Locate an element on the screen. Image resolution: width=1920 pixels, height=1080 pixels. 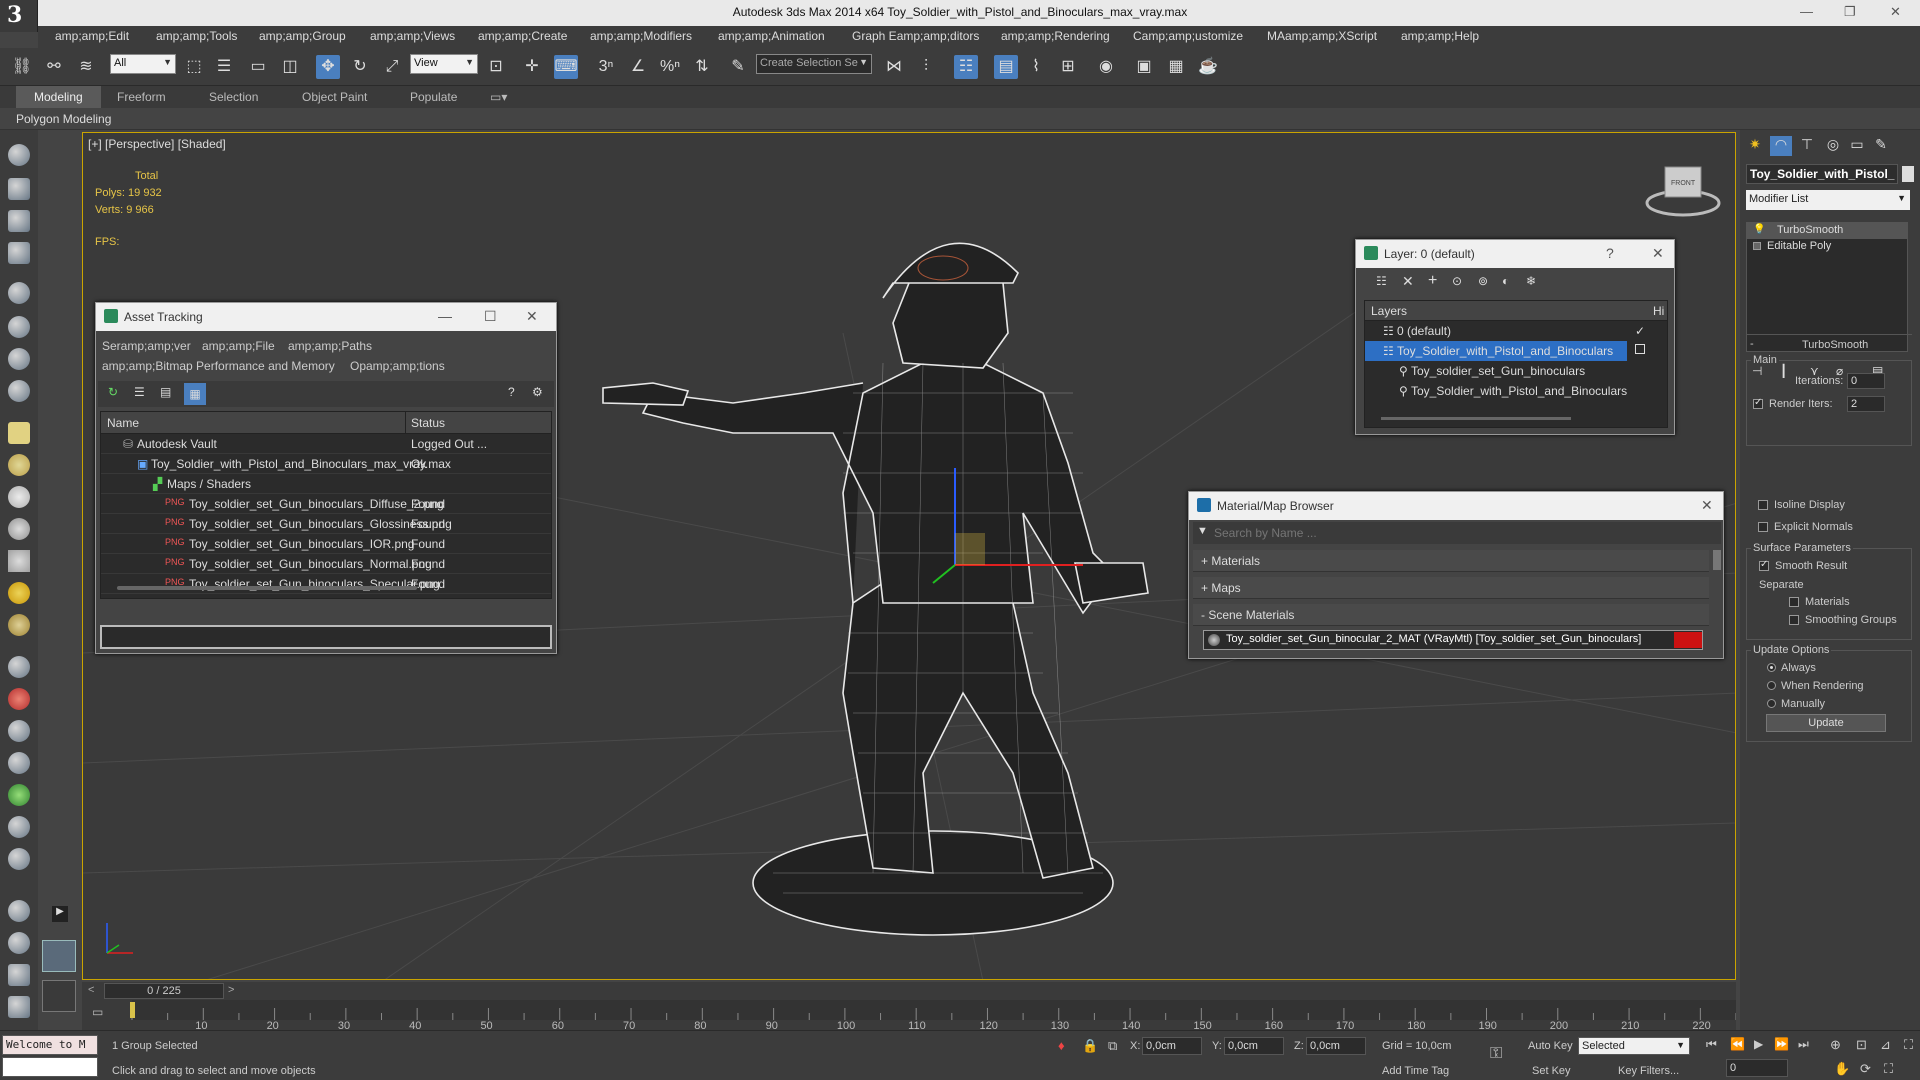
update-always-radio is located at coordinates (1771, 667).